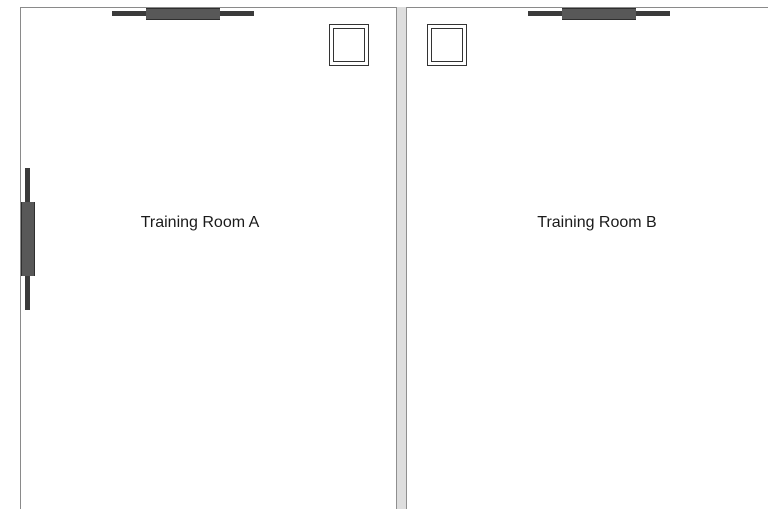 The width and height of the screenshot is (768, 509). I want to click on room-b-label: Training Room B, so click(597, 222).